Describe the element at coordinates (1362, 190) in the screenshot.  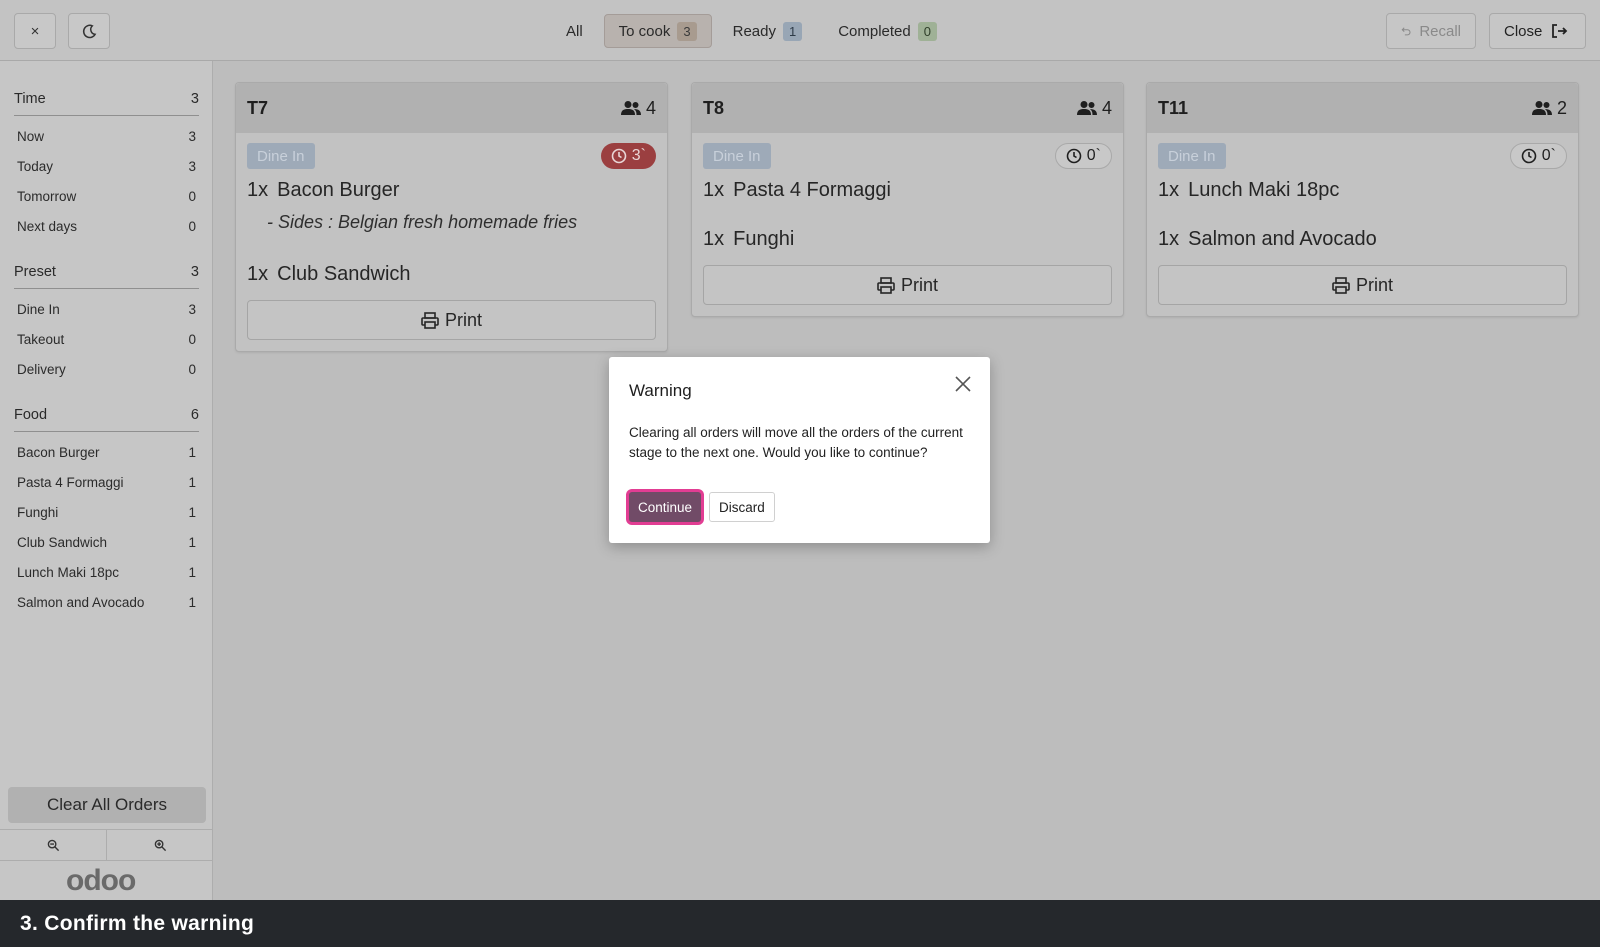
I see `order-line: 1x Lunch Maki 18pc` at that location.